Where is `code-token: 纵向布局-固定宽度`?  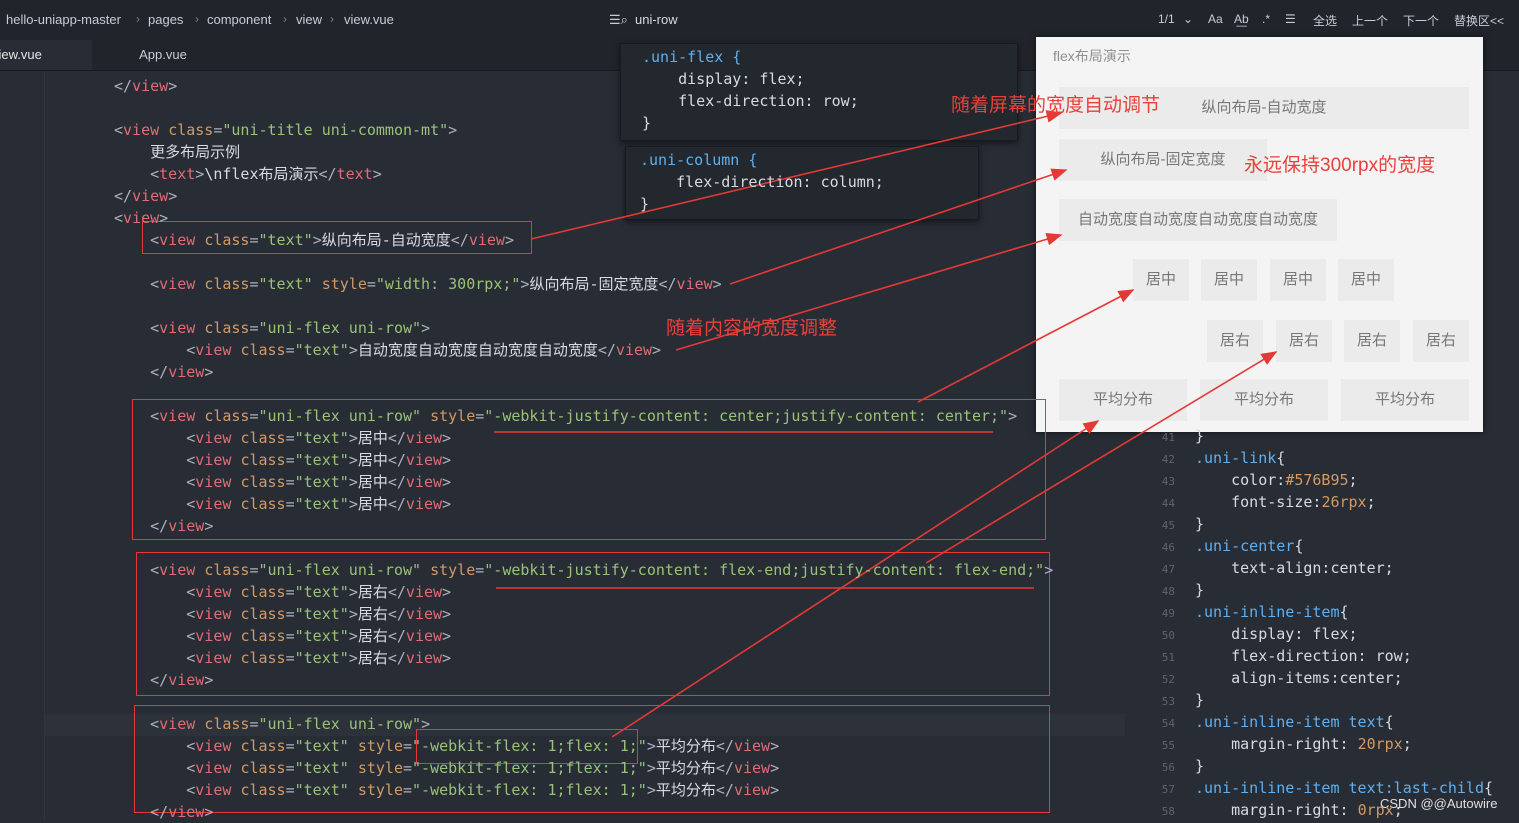 code-token: 纵向布局-固定宽度 is located at coordinates (594, 284).